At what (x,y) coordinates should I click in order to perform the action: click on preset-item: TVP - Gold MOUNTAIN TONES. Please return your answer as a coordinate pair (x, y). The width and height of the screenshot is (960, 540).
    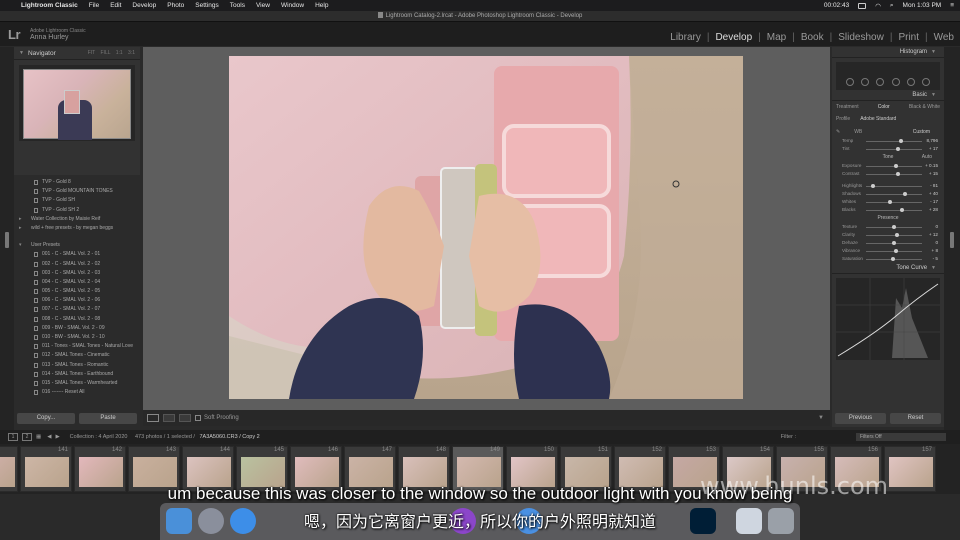
    Looking at the image, I should click on (77, 191).